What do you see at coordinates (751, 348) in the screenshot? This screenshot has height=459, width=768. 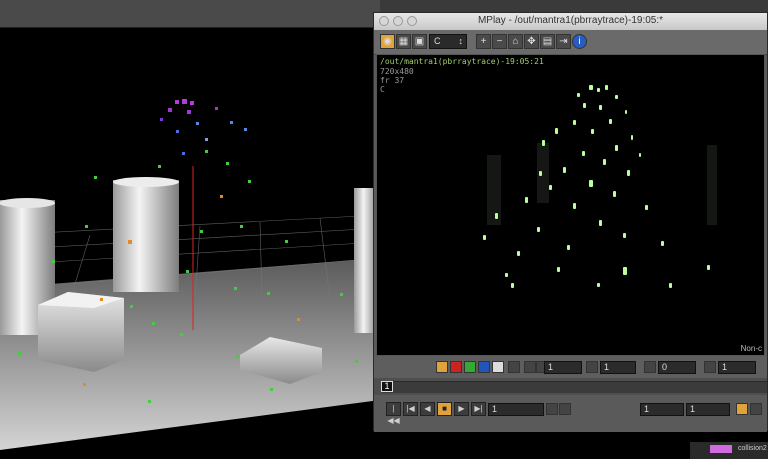 I see `corner-label: Non-c` at bounding box center [751, 348].